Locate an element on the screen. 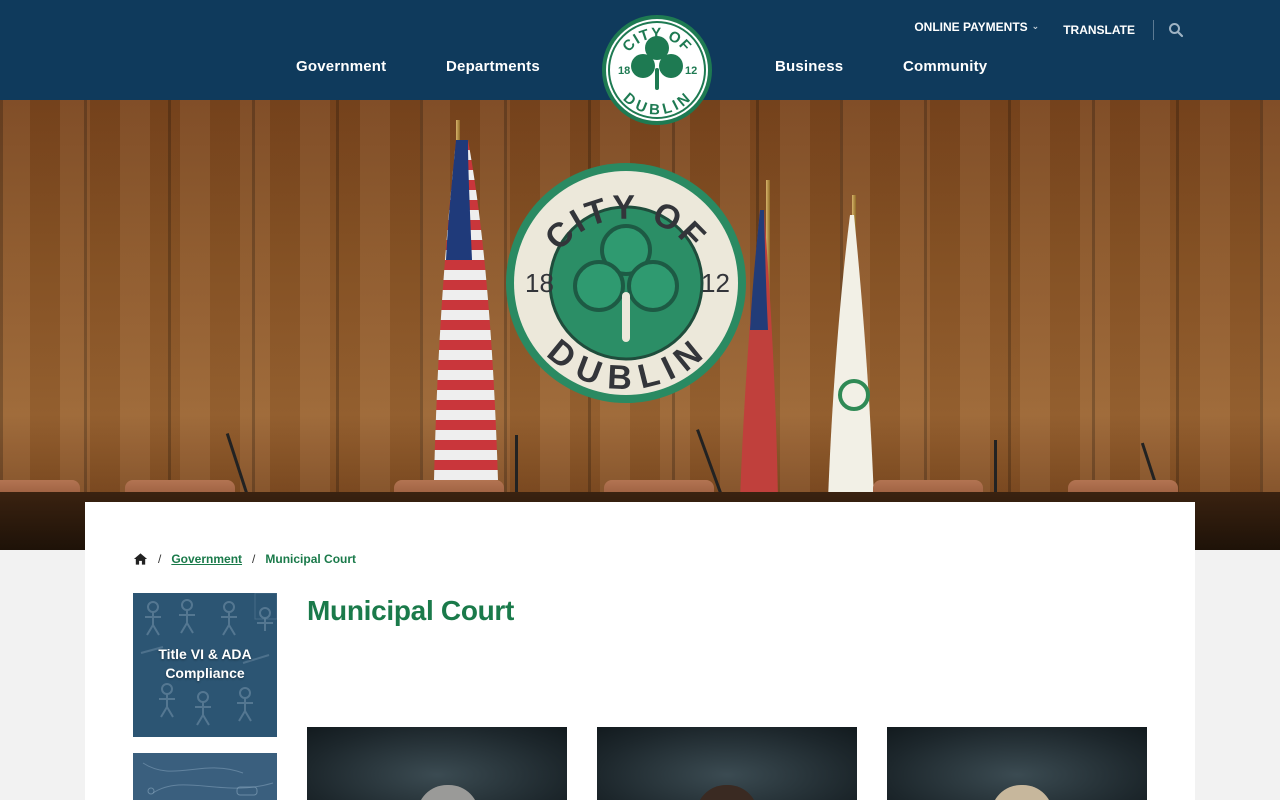  translate-button: TRANSLATE is located at coordinates (1108, 30).